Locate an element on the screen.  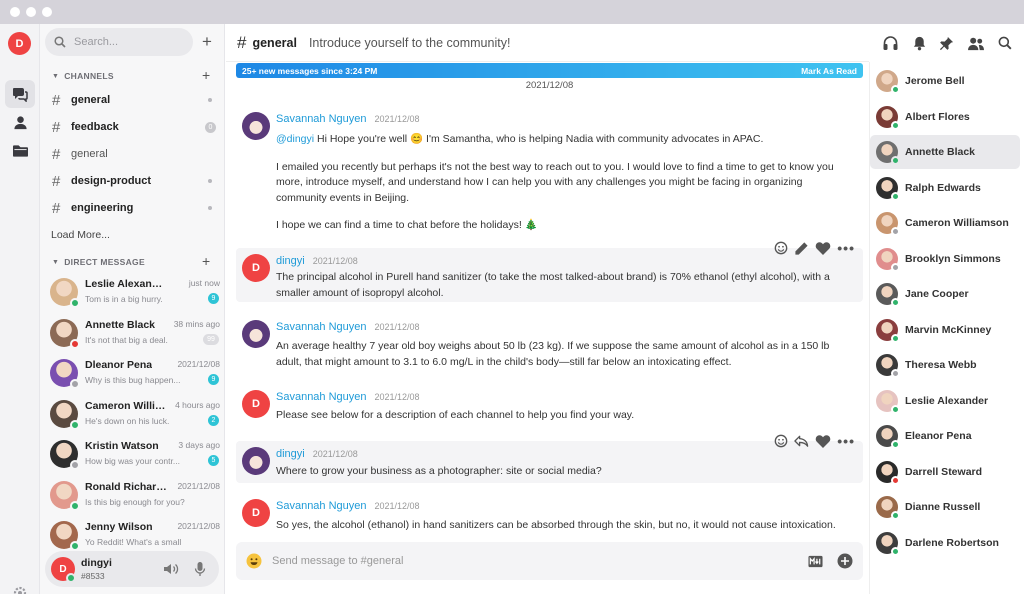
sidebar-search is located at coordinates (119, 42).